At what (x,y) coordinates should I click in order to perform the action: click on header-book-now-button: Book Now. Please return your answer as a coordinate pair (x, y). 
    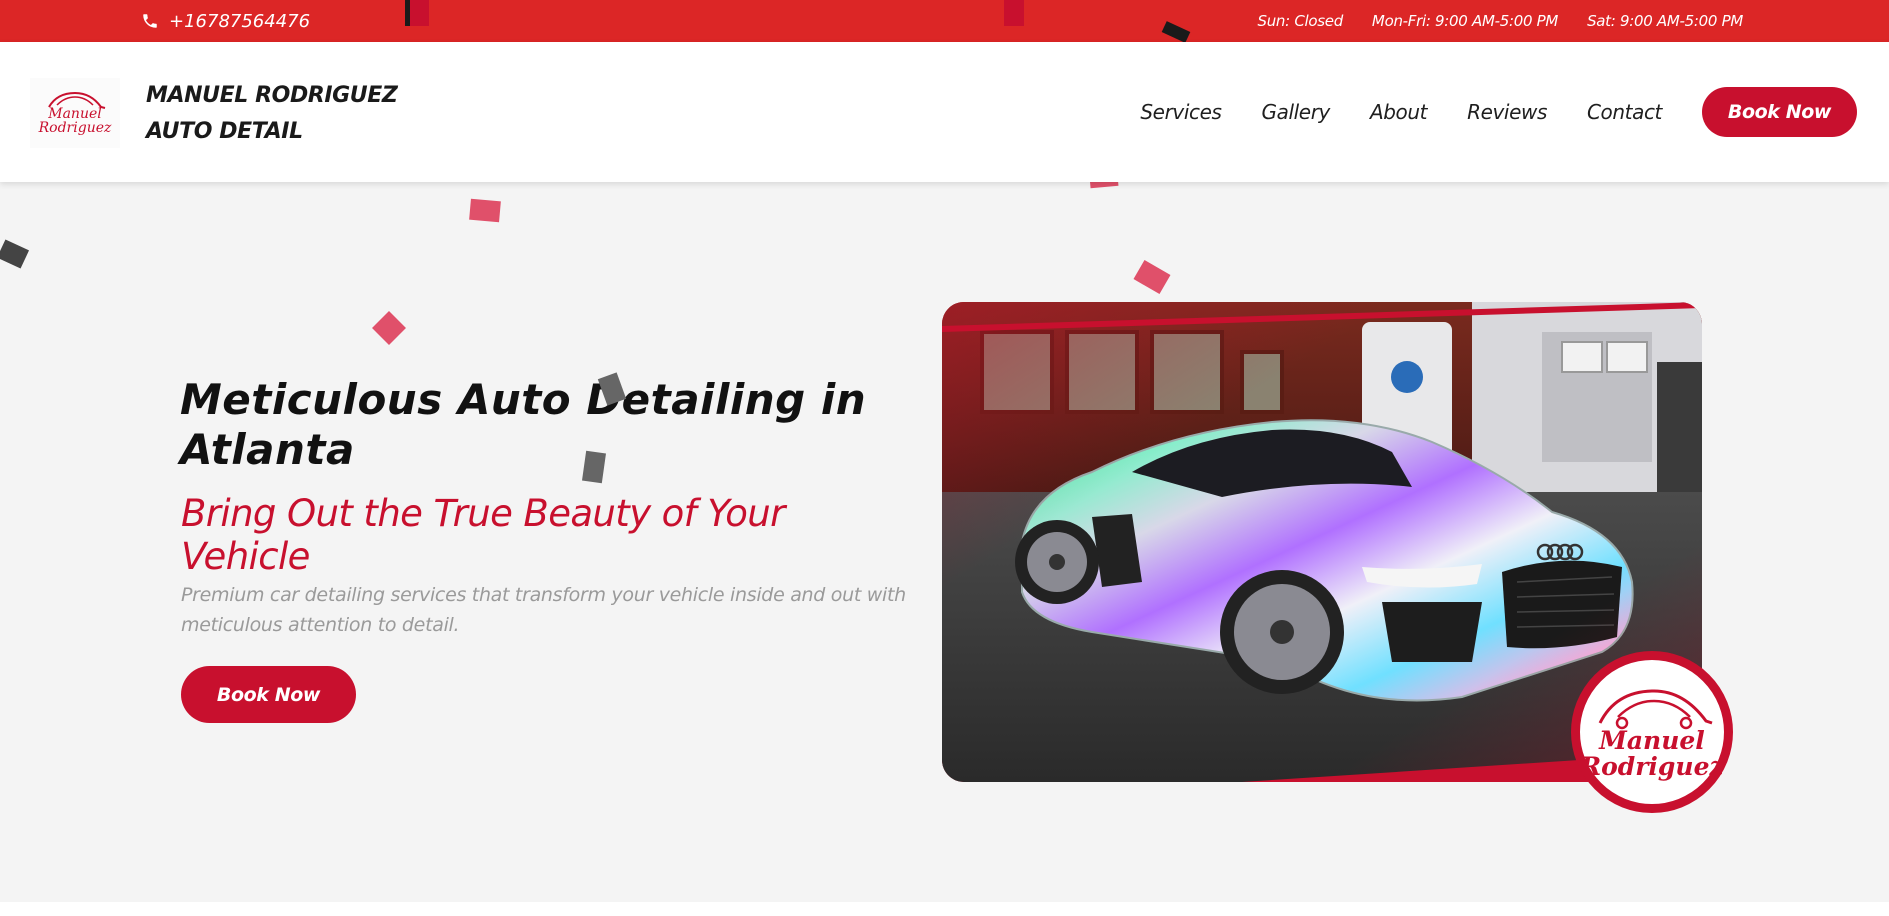
    Looking at the image, I should click on (1779, 112).